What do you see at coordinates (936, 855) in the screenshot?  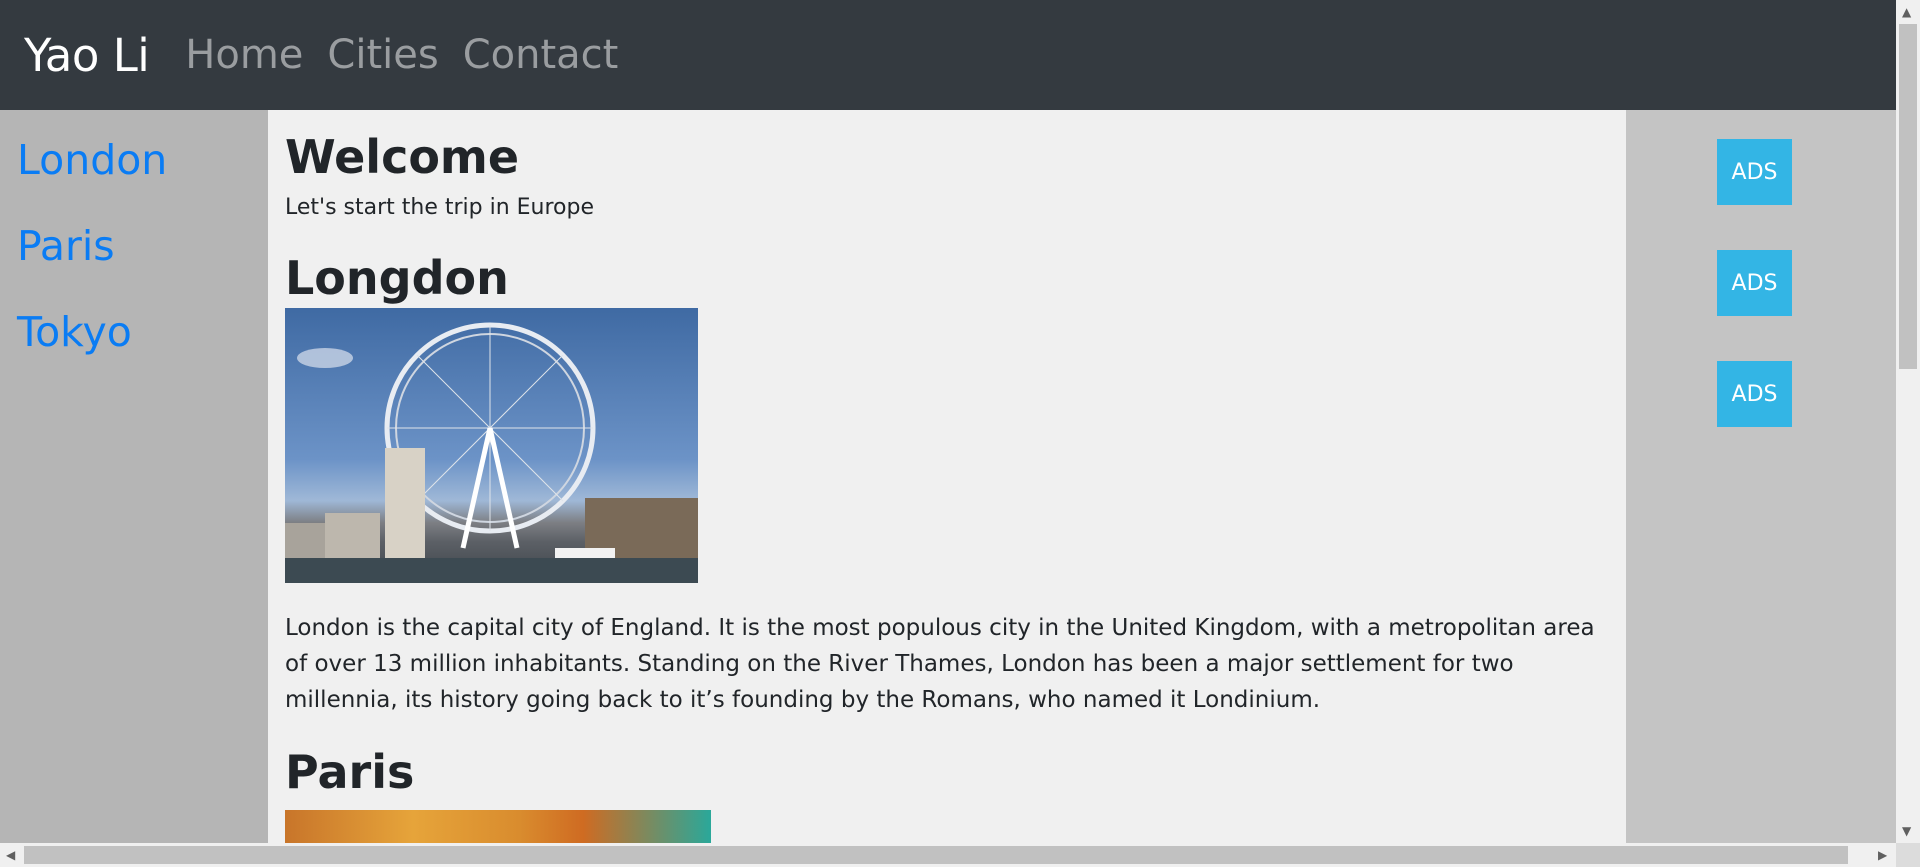 I see `horizontal-scroll-thumb` at bounding box center [936, 855].